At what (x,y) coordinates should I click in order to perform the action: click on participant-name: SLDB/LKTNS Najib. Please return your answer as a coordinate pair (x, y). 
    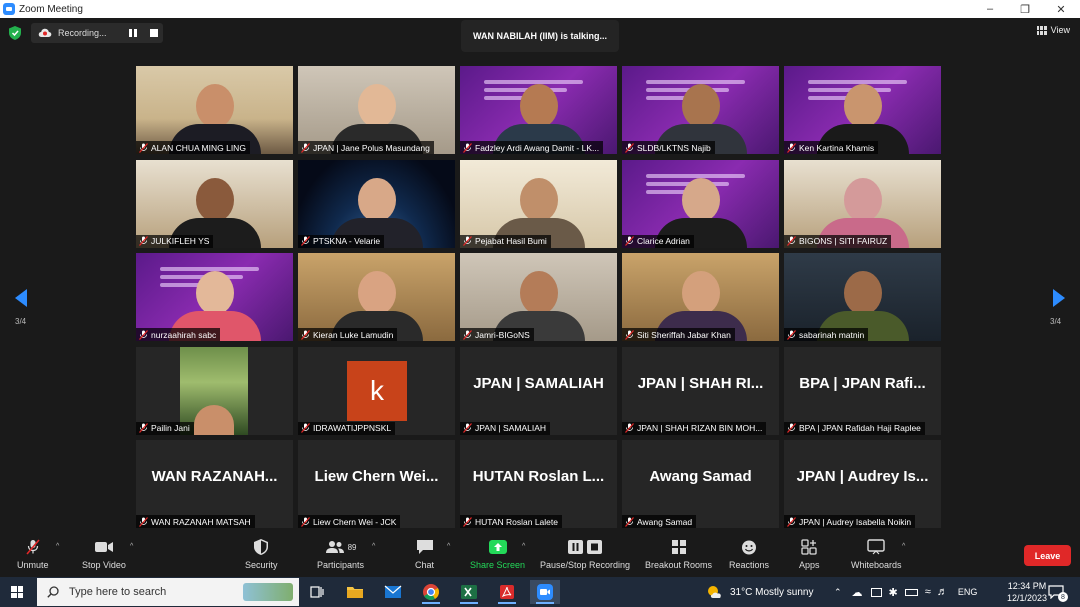
    Looking at the image, I should click on (674, 147).